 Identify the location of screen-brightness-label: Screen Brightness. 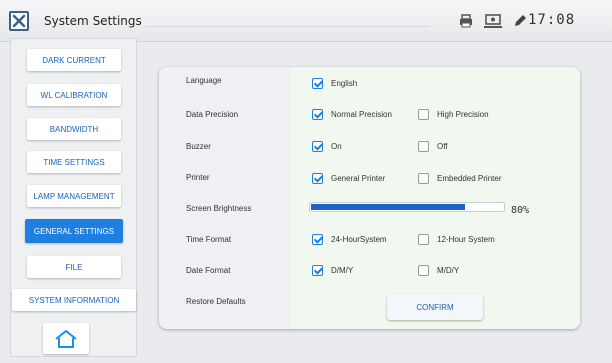
(219, 208).